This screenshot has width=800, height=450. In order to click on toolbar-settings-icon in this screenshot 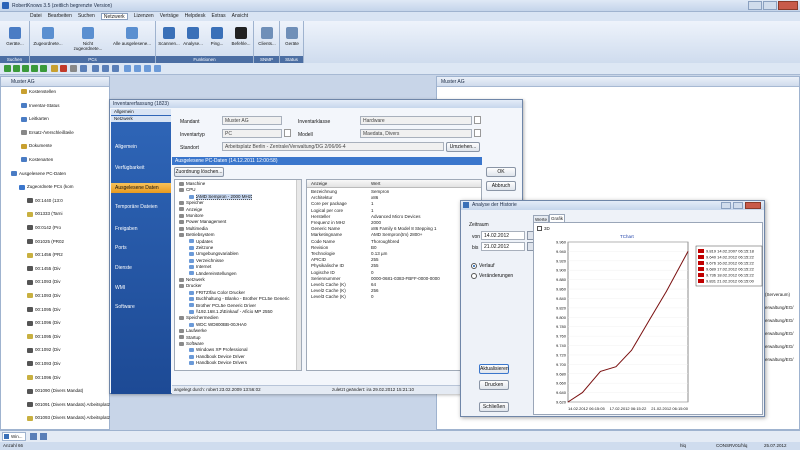, I will do `click(137, 68)`.